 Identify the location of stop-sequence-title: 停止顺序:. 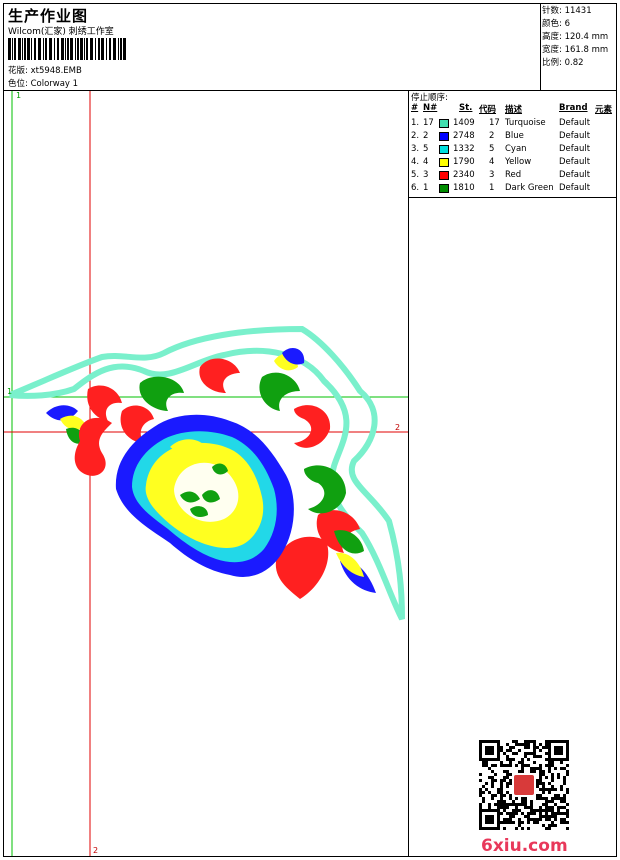
(429, 98).